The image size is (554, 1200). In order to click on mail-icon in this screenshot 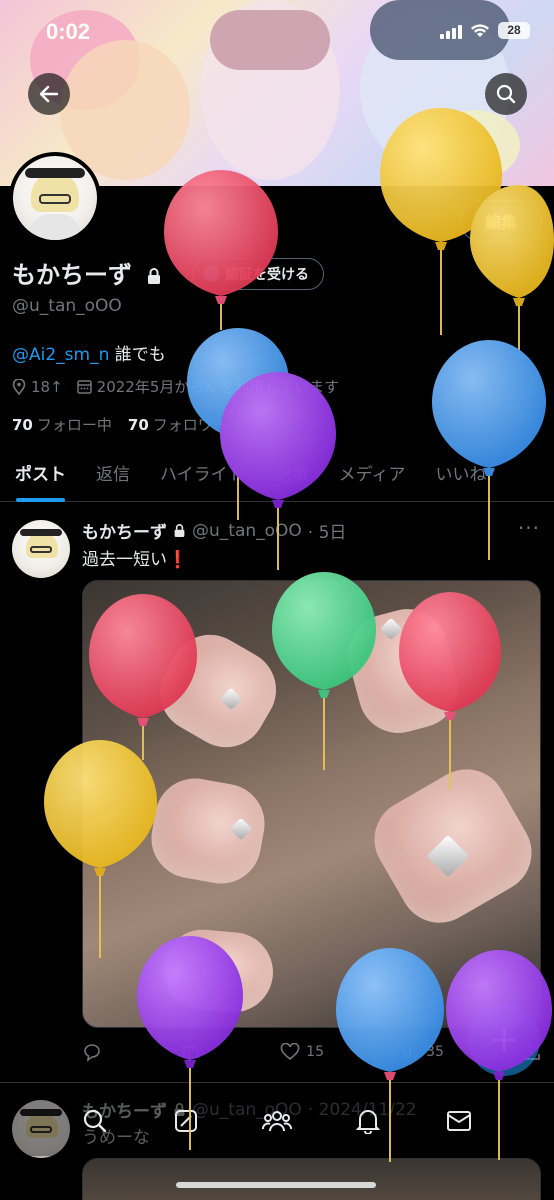, I will do `click(458, 1121)`.